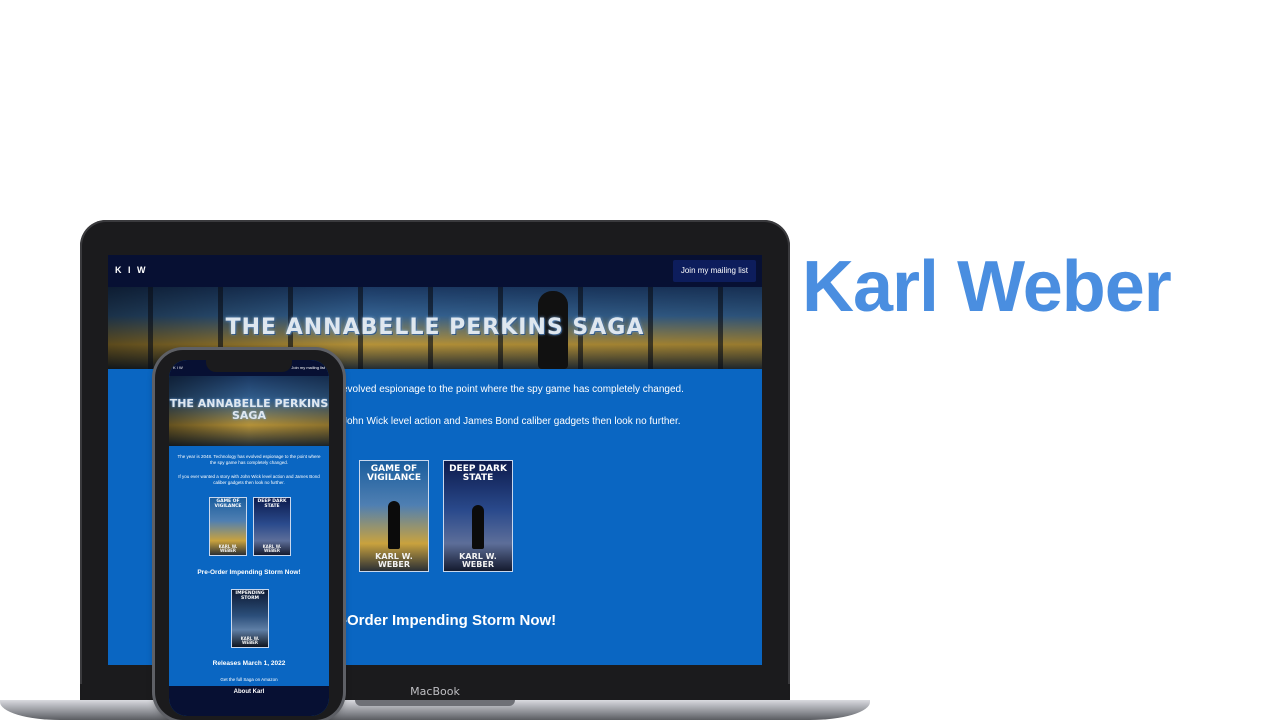  I want to click on book-cover-deep-dark-state: DEEP DARK STATE KARL W. WEBER, so click(478, 516).